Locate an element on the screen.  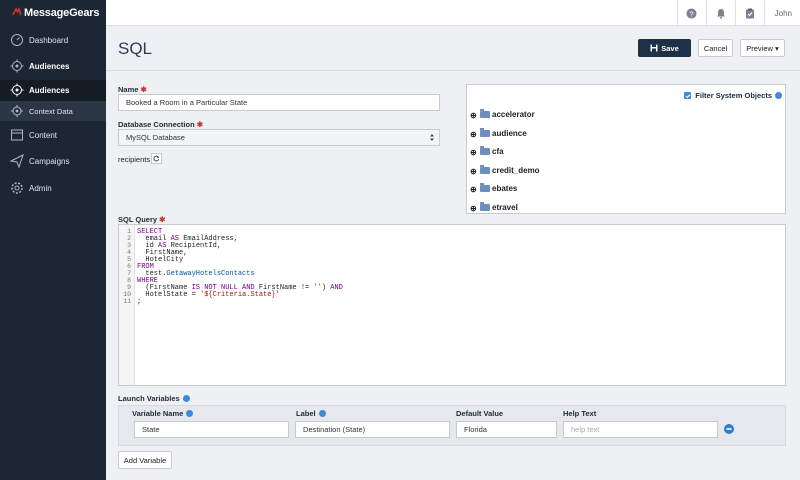
tree-item: ⊕ audience is located at coordinates (497, 133).